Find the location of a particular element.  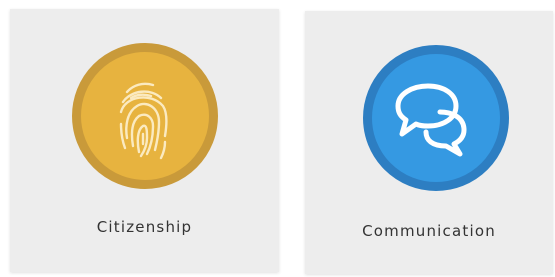

citizenship-label: Citizenship is located at coordinates (144, 227).